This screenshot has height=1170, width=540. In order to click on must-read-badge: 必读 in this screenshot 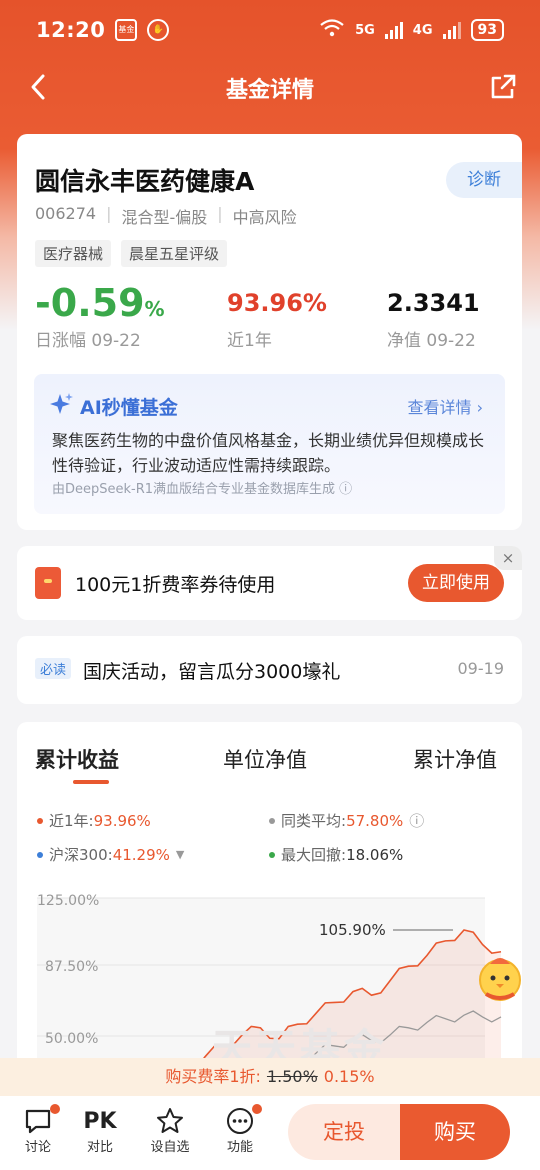, I will do `click(53, 668)`.